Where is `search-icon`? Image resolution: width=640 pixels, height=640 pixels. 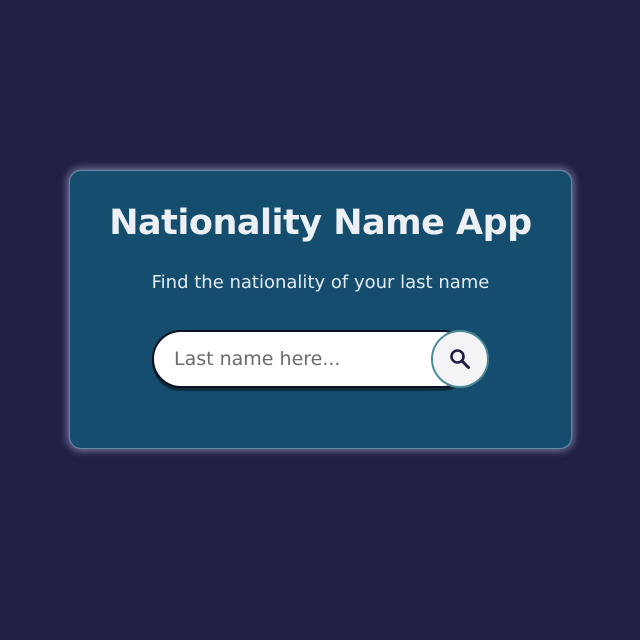
search-icon is located at coordinates (460, 359).